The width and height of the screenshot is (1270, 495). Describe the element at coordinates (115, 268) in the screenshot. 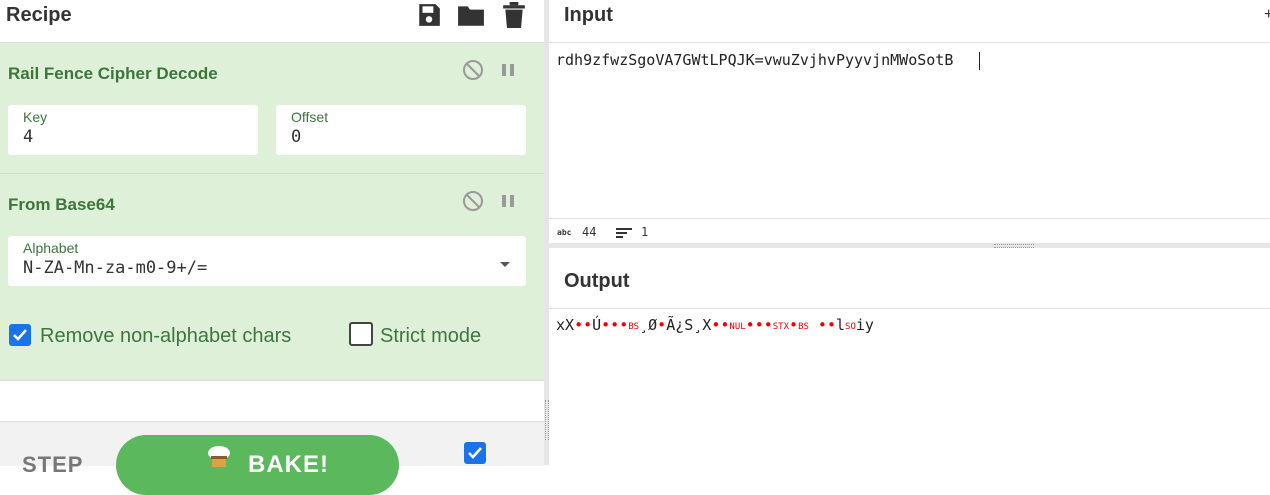

I see `alphabet-value: N-ZA-Mn-za-m0-9+/=` at that location.